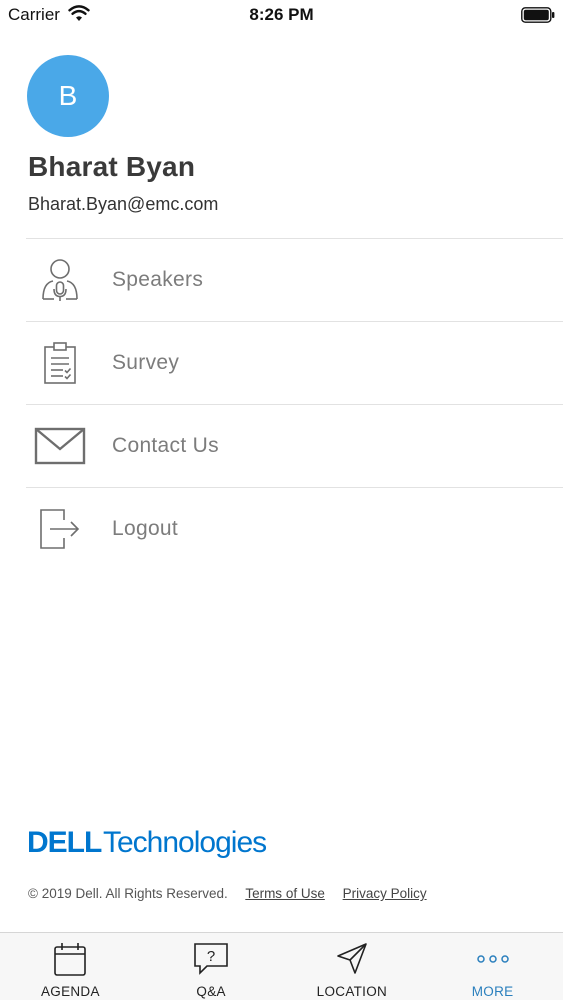  Describe the element at coordinates (492, 959) in the screenshot. I see `more-dots-icon` at that location.